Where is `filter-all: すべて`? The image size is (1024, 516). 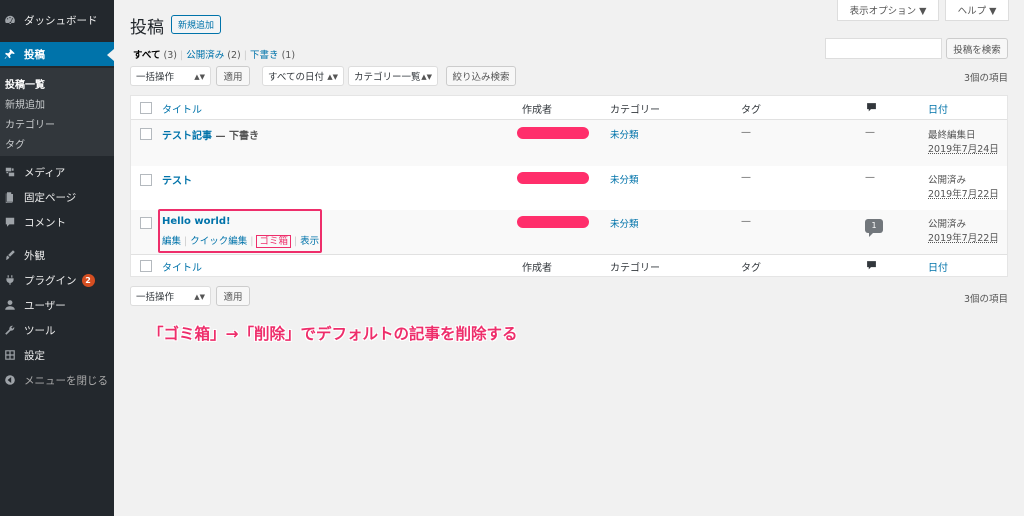
filter-all: すべて is located at coordinates (146, 55).